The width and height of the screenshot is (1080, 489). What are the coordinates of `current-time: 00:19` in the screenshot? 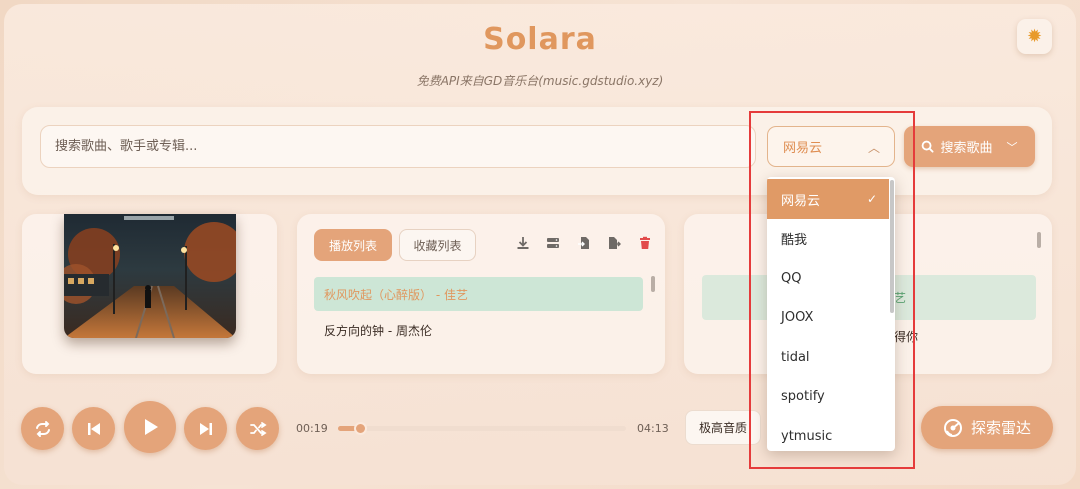 It's located at (312, 428).